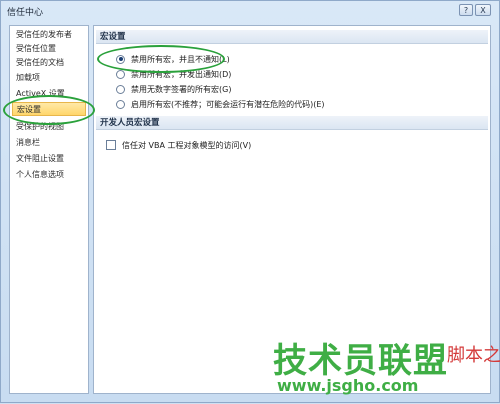  I want to click on help-button: ?, so click(466, 10).